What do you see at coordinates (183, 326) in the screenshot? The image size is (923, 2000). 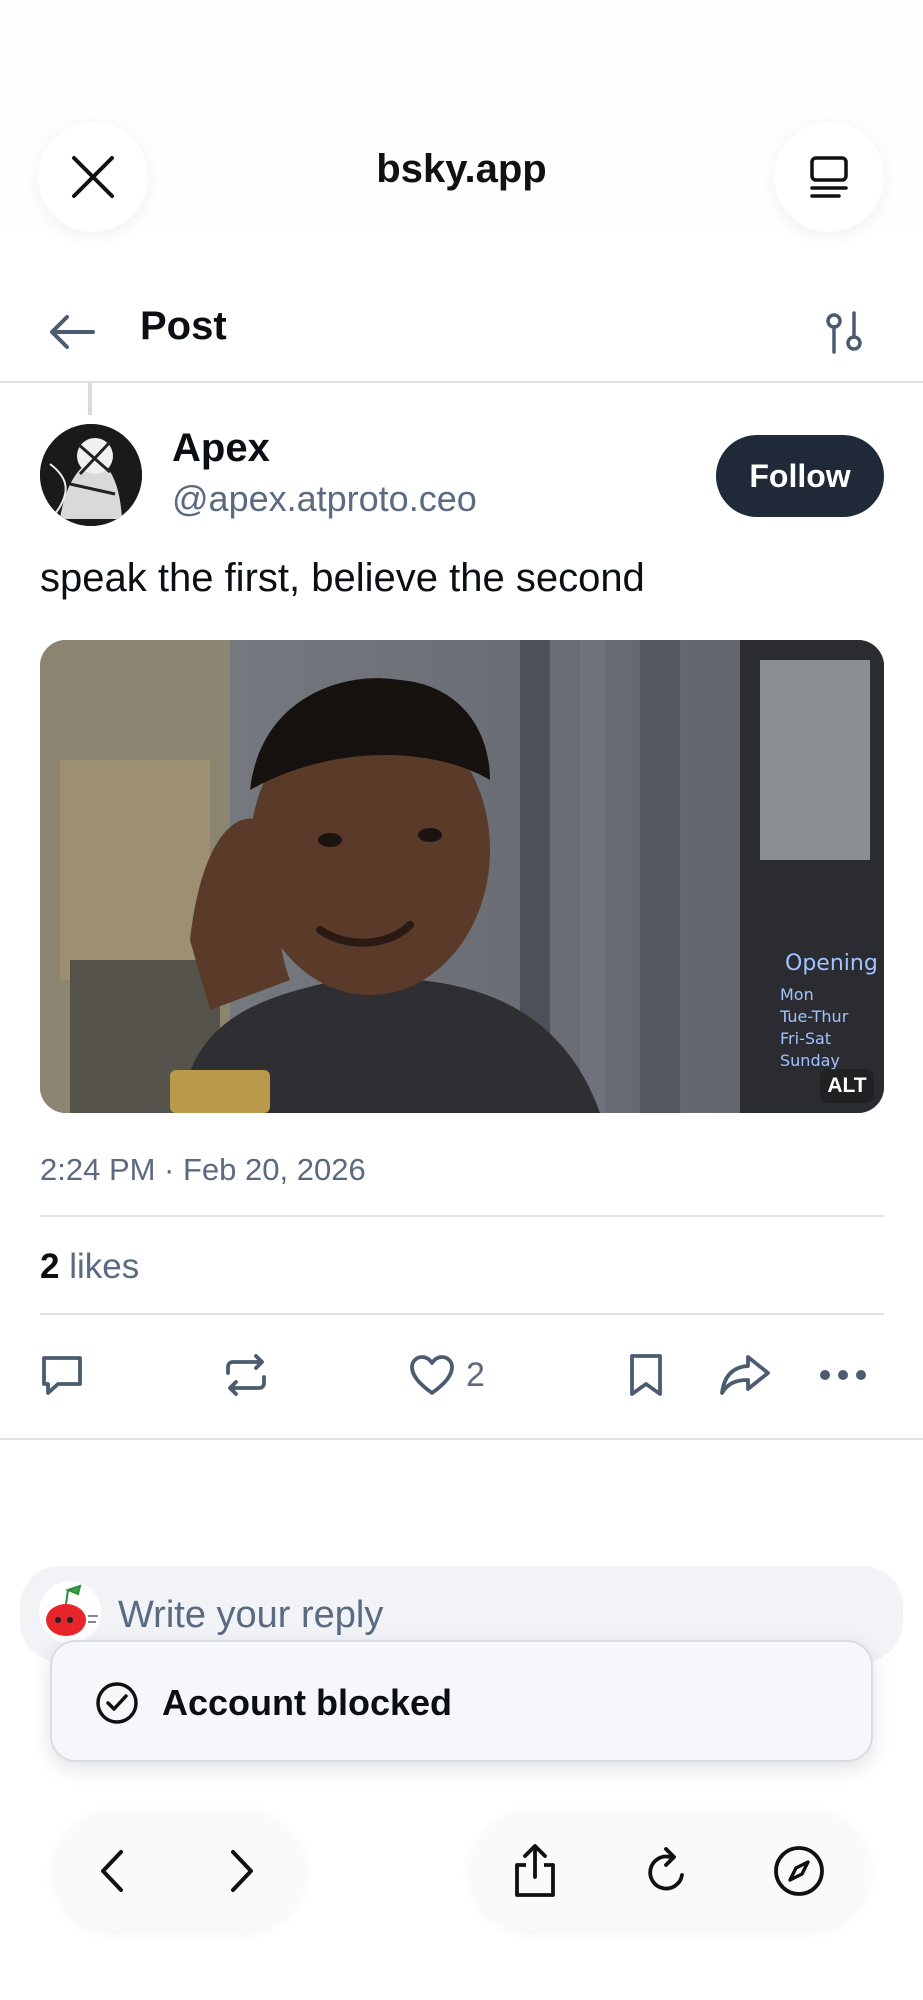 I see `page-title: Post` at bounding box center [183, 326].